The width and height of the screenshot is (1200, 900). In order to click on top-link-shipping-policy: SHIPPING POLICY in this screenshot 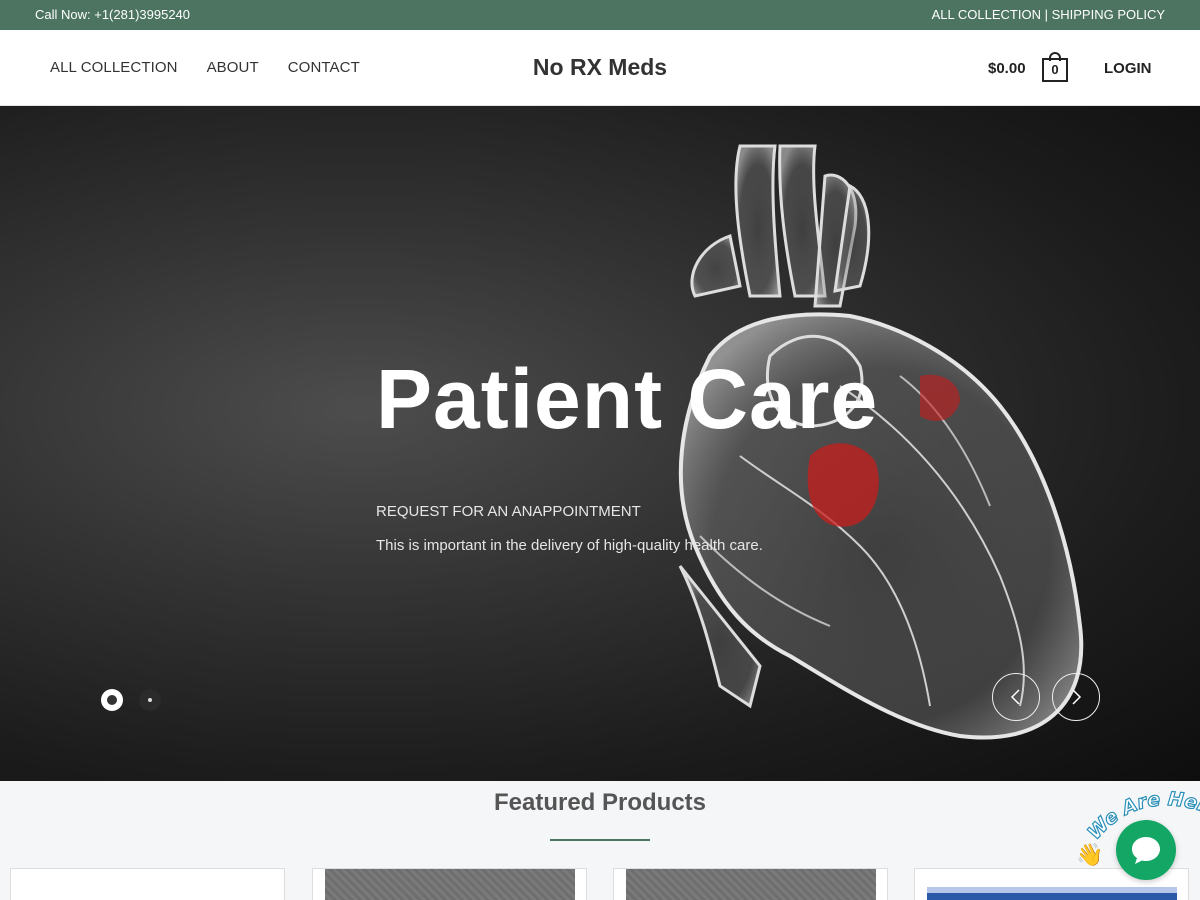, I will do `click(1108, 14)`.